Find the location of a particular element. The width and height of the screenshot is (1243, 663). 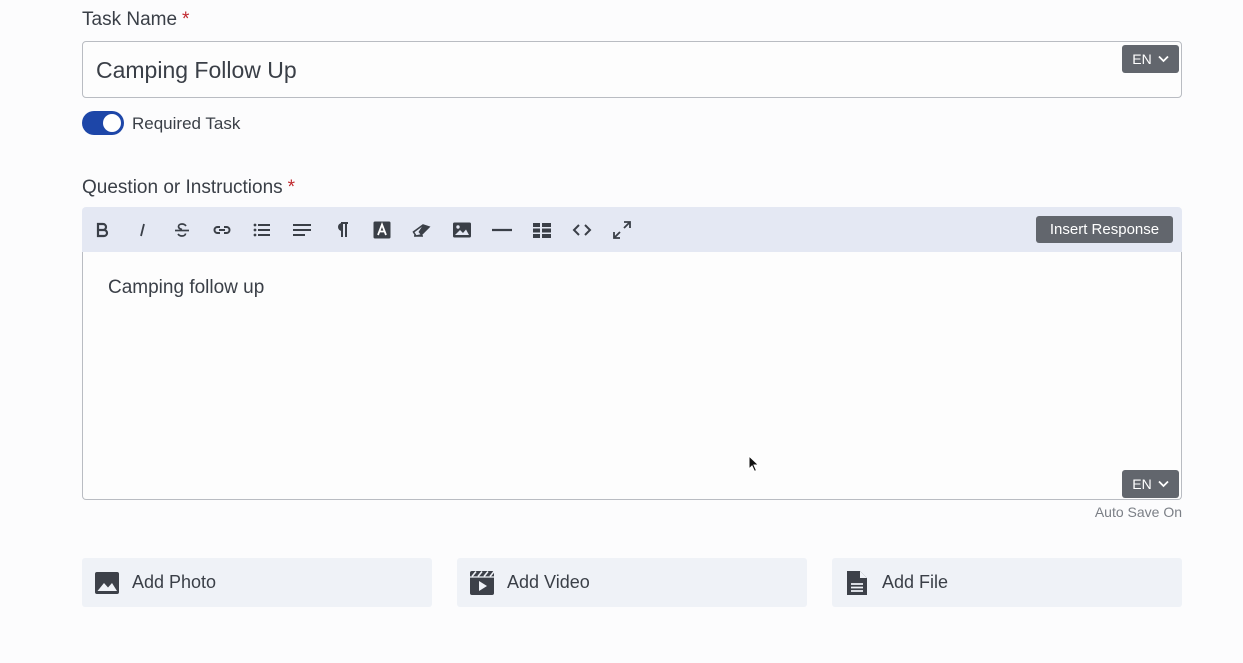

task-name-label: Task Name * is located at coordinates (135, 20).